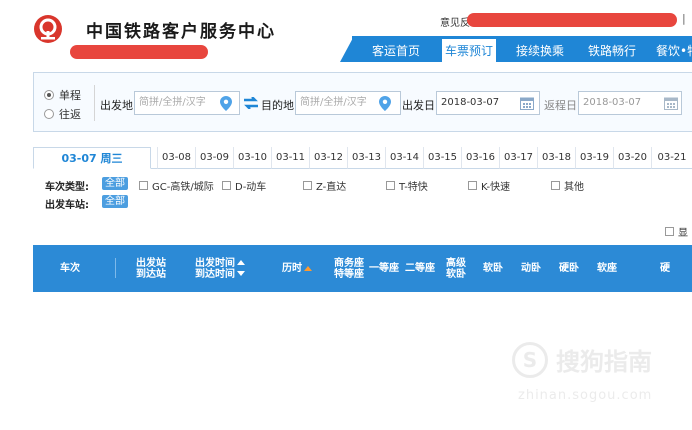 Image resolution: width=692 pixels, height=430 pixels. What do you see at coordinates (683, 233) in the screenshot?
I see `show-label: 显` at bounding box center [683, 233].